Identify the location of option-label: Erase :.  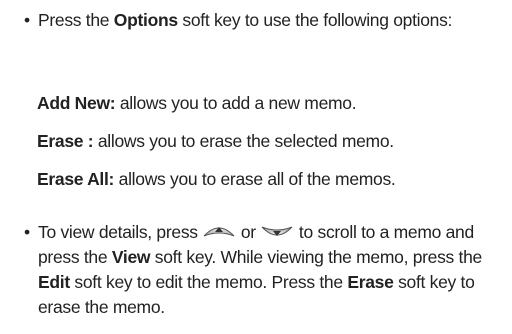
(65, 141).